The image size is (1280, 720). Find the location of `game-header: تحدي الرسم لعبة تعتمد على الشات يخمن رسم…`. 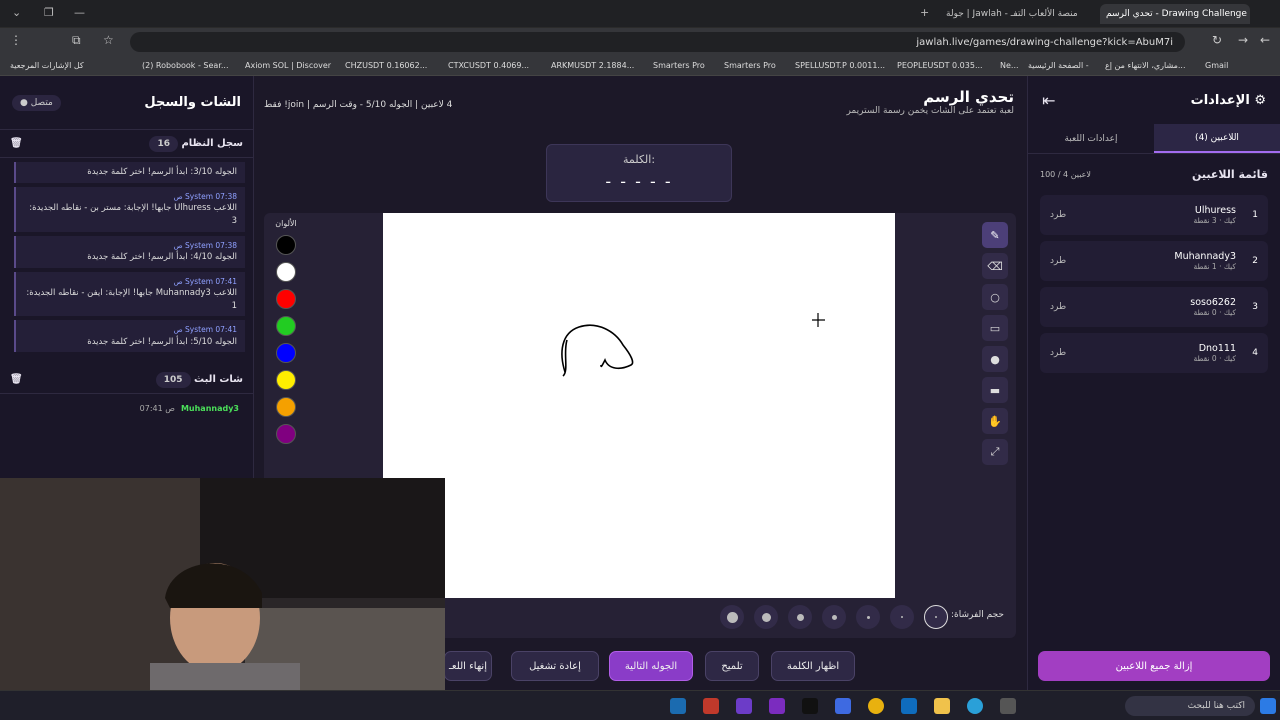

game-header: تحدي الرسم لعبة تعتمد على الشات يخمن رسم… is located at coordinates (930, 102).